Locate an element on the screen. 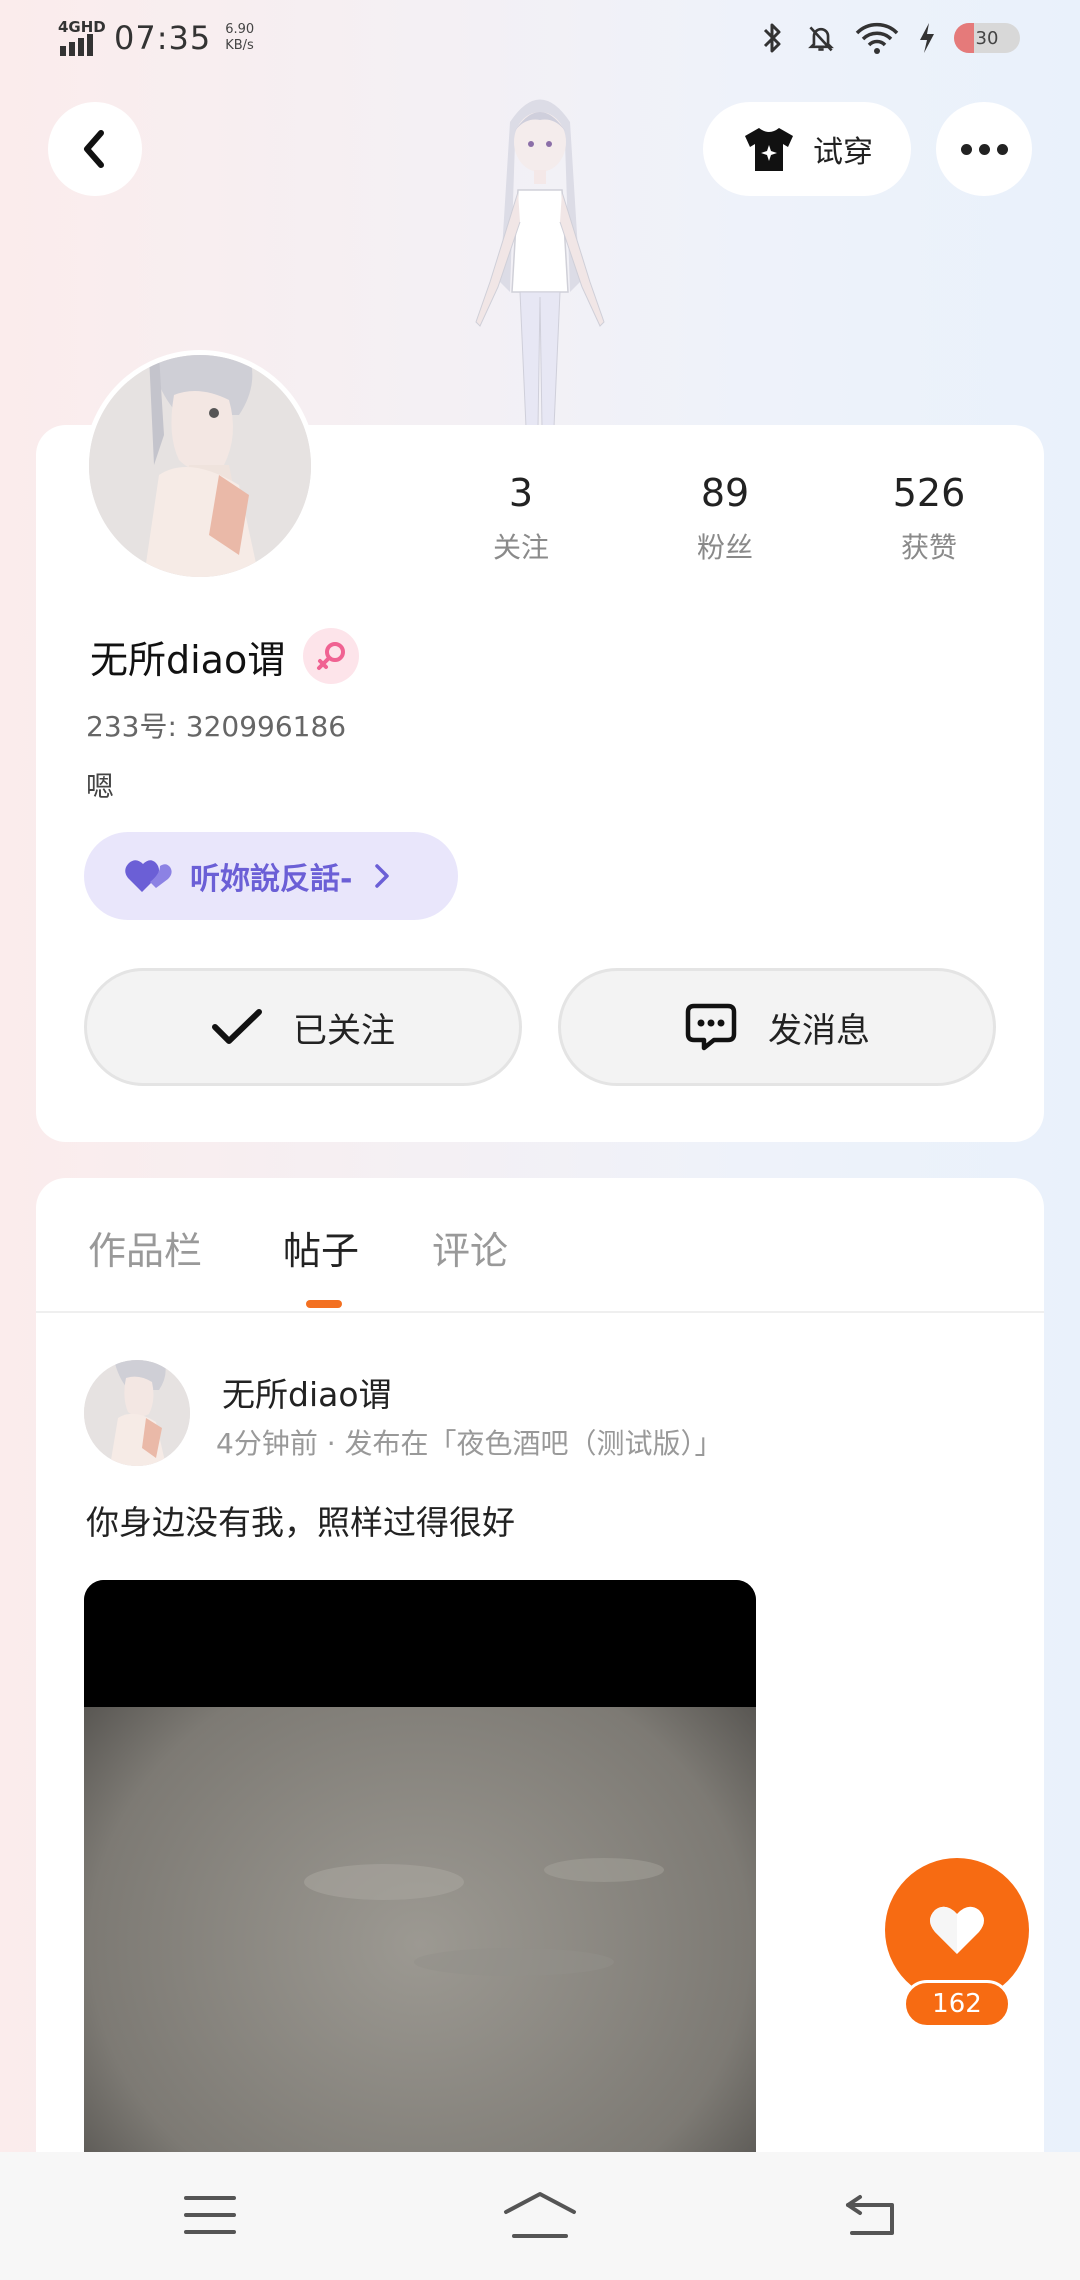  try-on-button: 试穿 is located at coordinates (807, 149).